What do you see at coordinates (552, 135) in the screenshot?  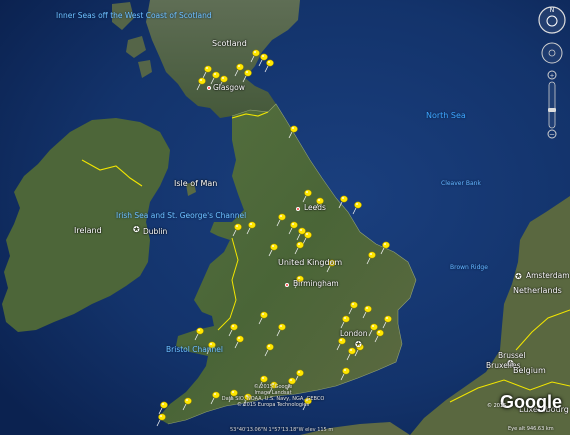 I see `zoom-out-icon: −` at bounding box center [552, 135].